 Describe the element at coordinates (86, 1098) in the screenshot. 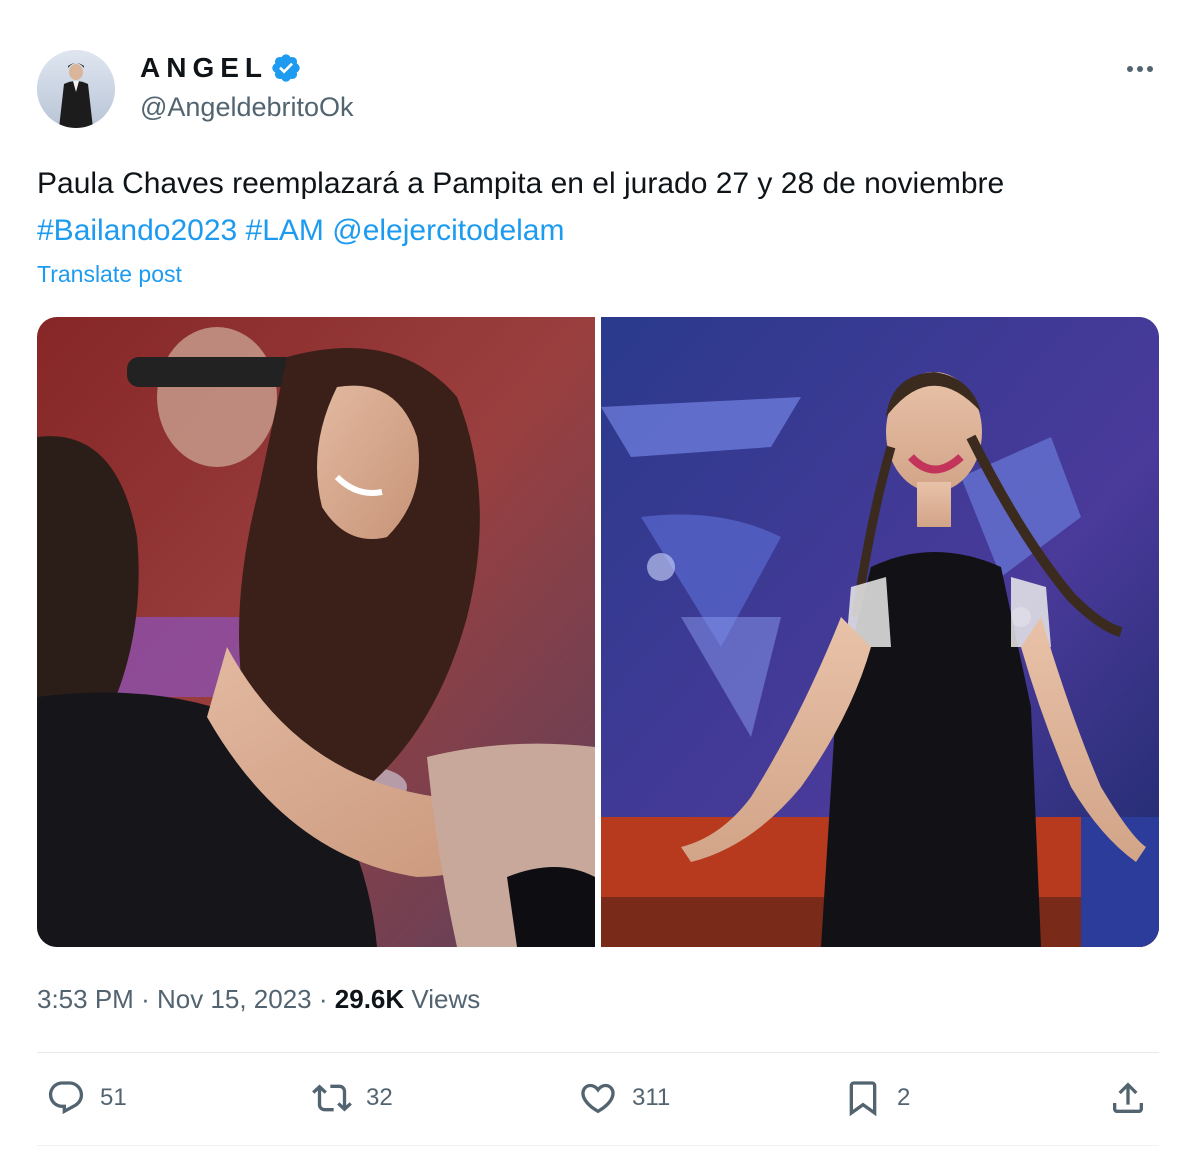

I see `reply-button: 51` at that location.